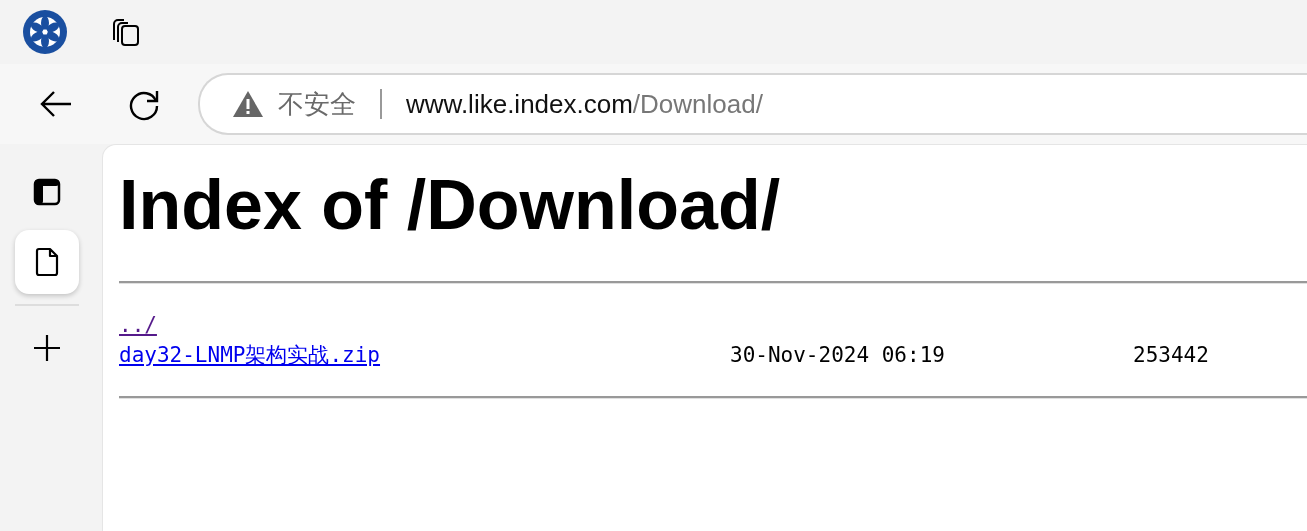 The width and height of the screenshot is (1307, 531). Describe the element at coordinates (56, 104) in the screenshot. I see `back-arrow-icon` at that location.